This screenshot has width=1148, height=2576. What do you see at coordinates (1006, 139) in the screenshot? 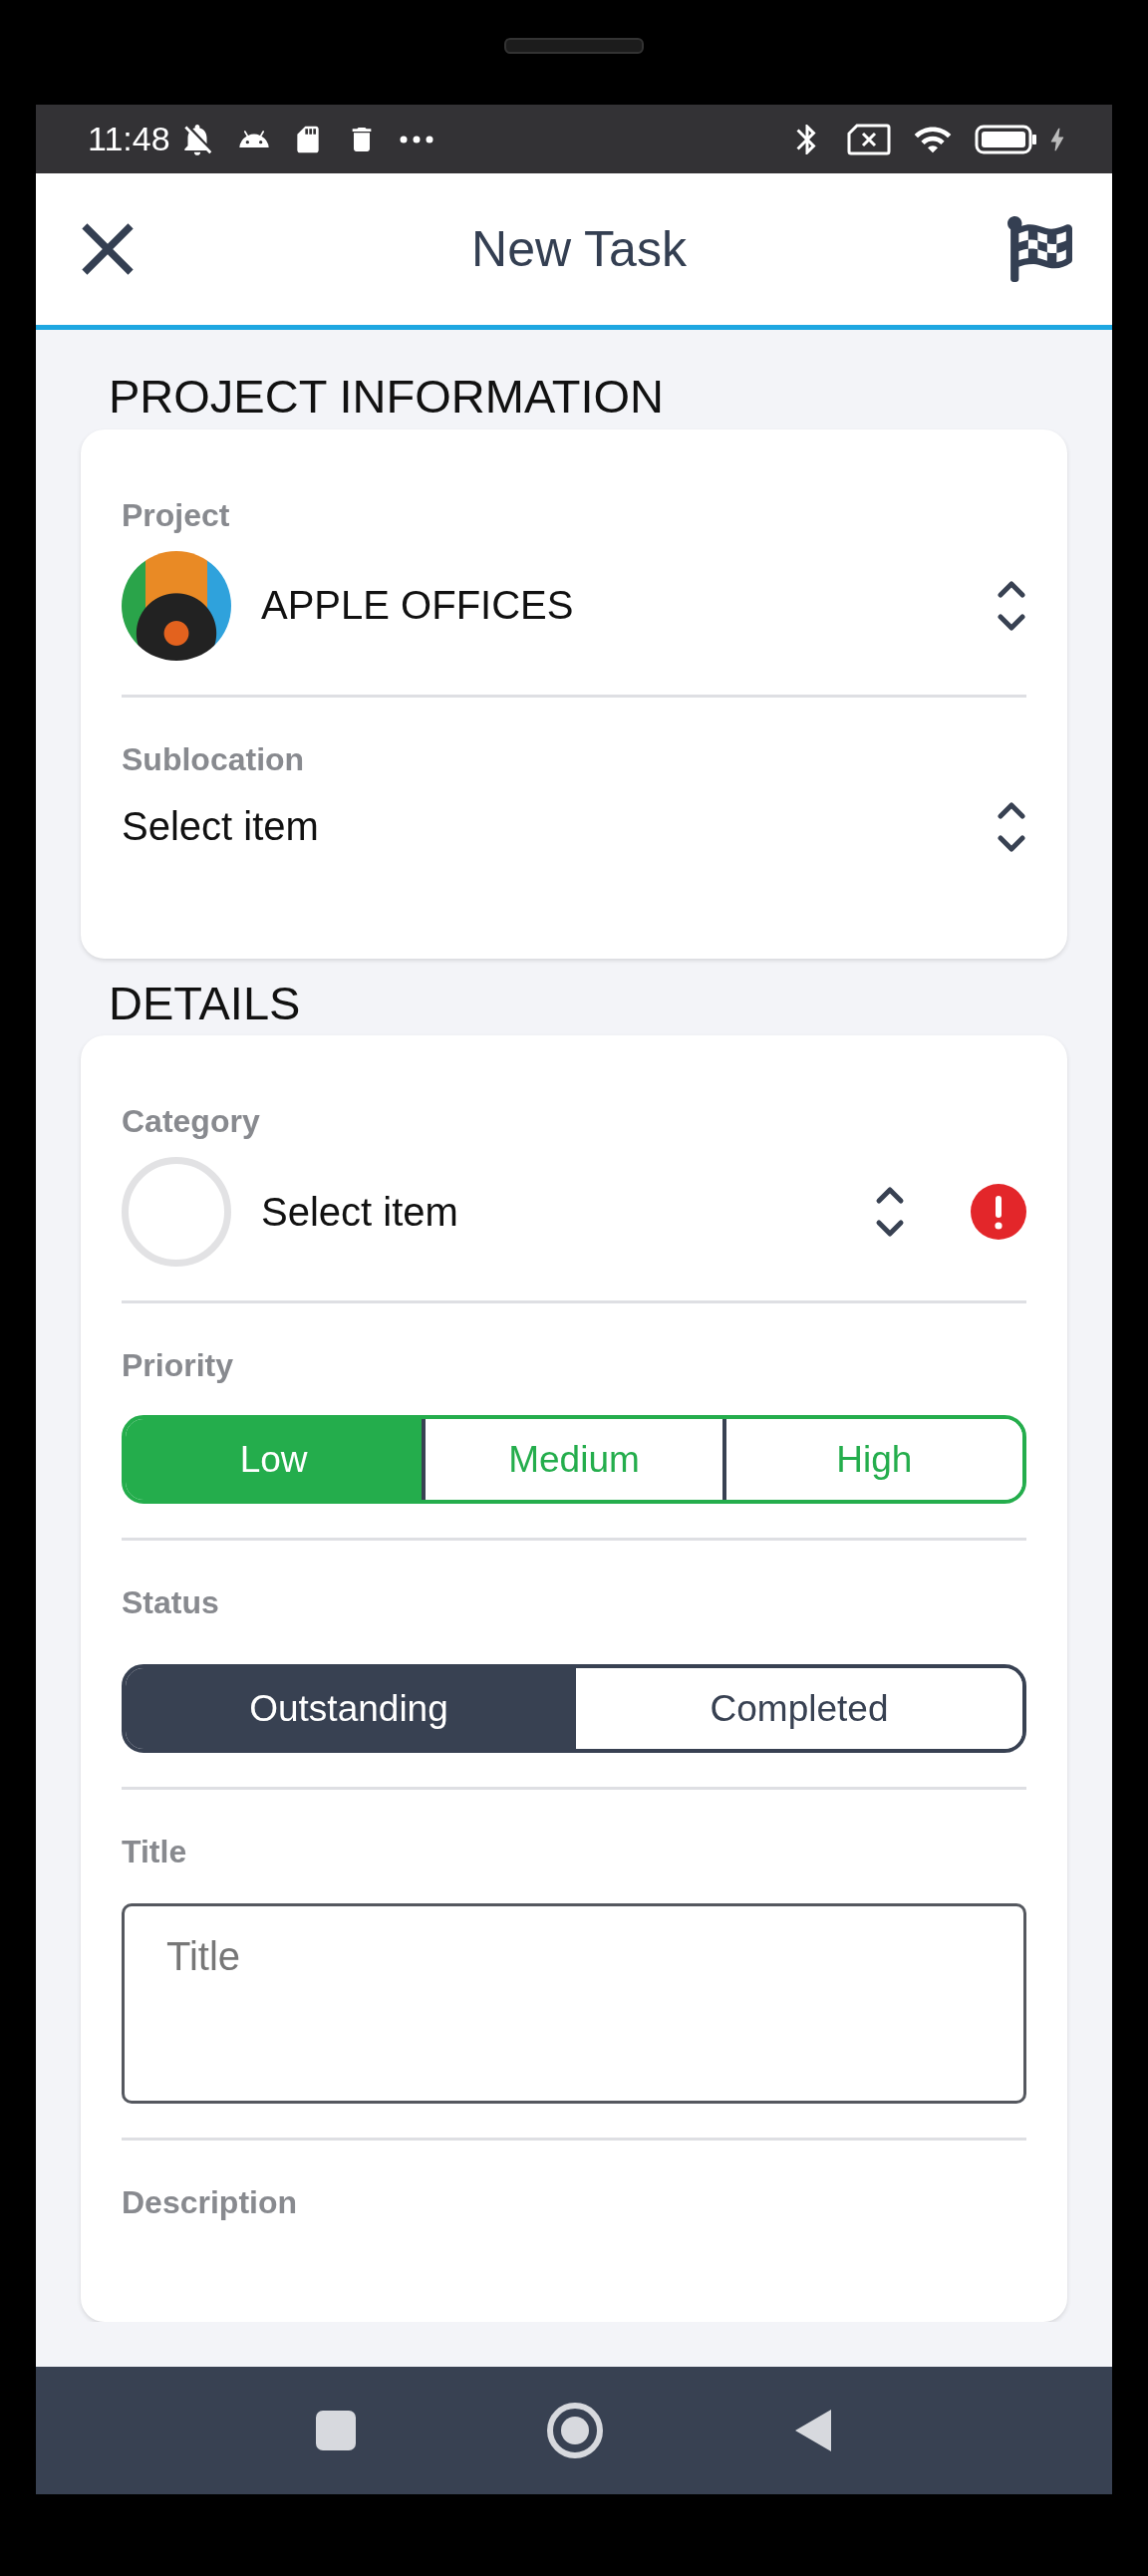
I see `battery-icon` at bounding box center [1006, 139].